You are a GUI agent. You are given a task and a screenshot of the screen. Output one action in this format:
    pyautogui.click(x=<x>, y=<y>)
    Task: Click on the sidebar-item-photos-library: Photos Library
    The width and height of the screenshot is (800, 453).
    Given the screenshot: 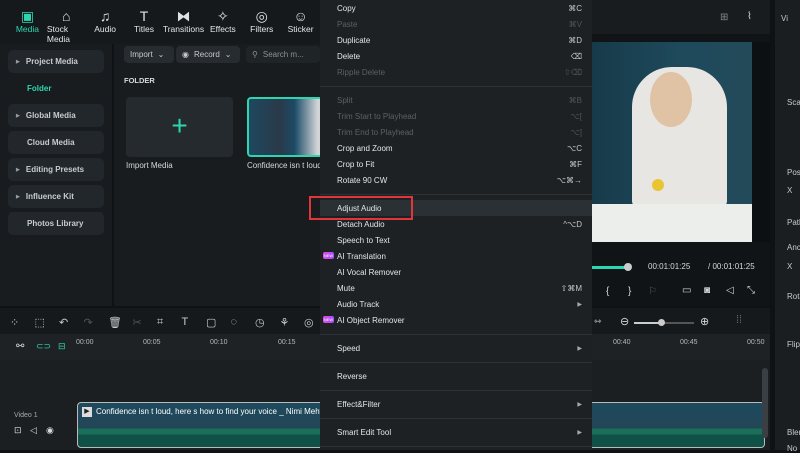 What is the action you would take?
    pyautogui.click(x=56, y=223)
    